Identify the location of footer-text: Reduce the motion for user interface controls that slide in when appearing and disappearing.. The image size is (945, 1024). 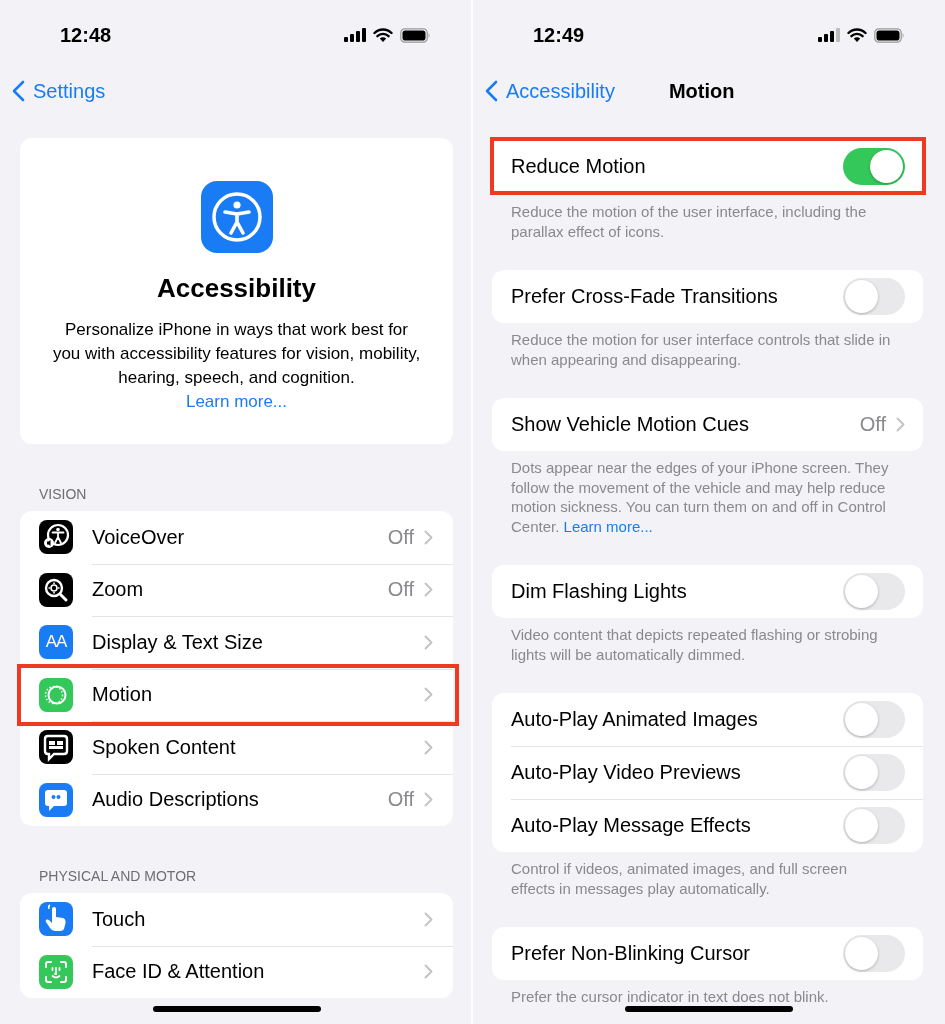
(701, 349).